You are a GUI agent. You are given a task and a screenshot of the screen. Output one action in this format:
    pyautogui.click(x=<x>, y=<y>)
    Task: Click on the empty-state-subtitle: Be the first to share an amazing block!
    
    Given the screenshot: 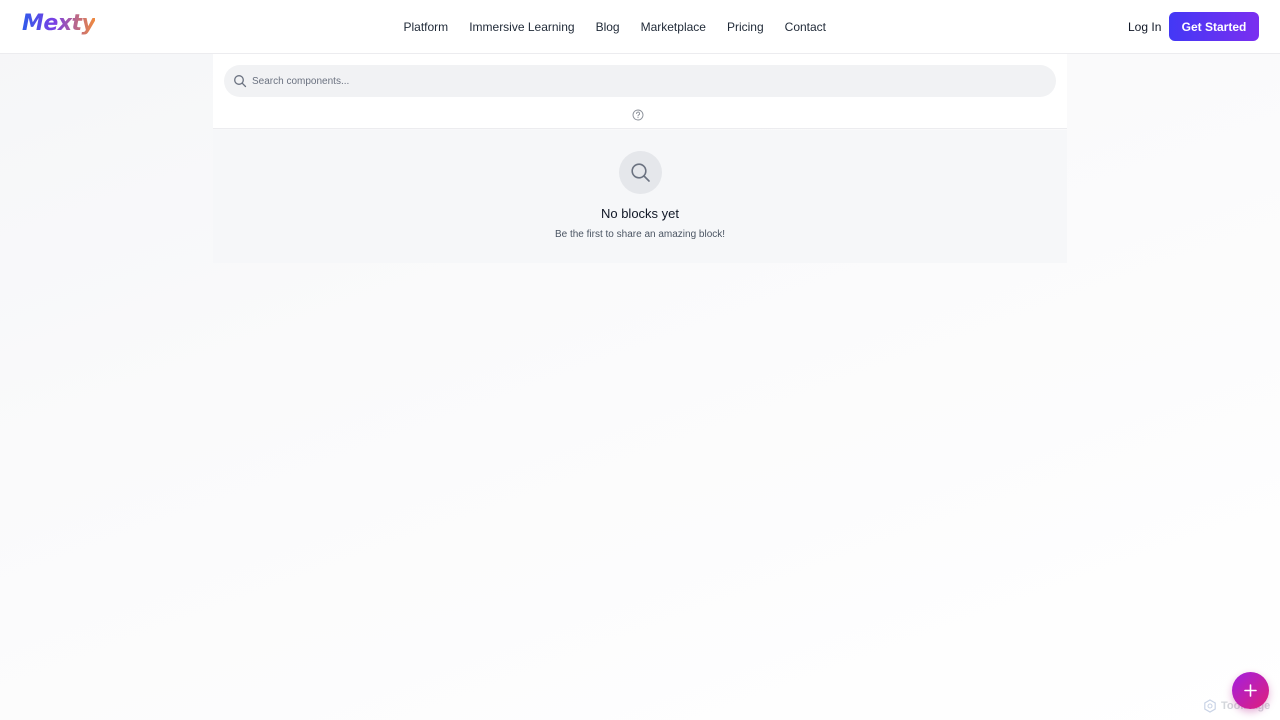 What is the action you would take?
    pyautogui.click(x=640, y=234)
    